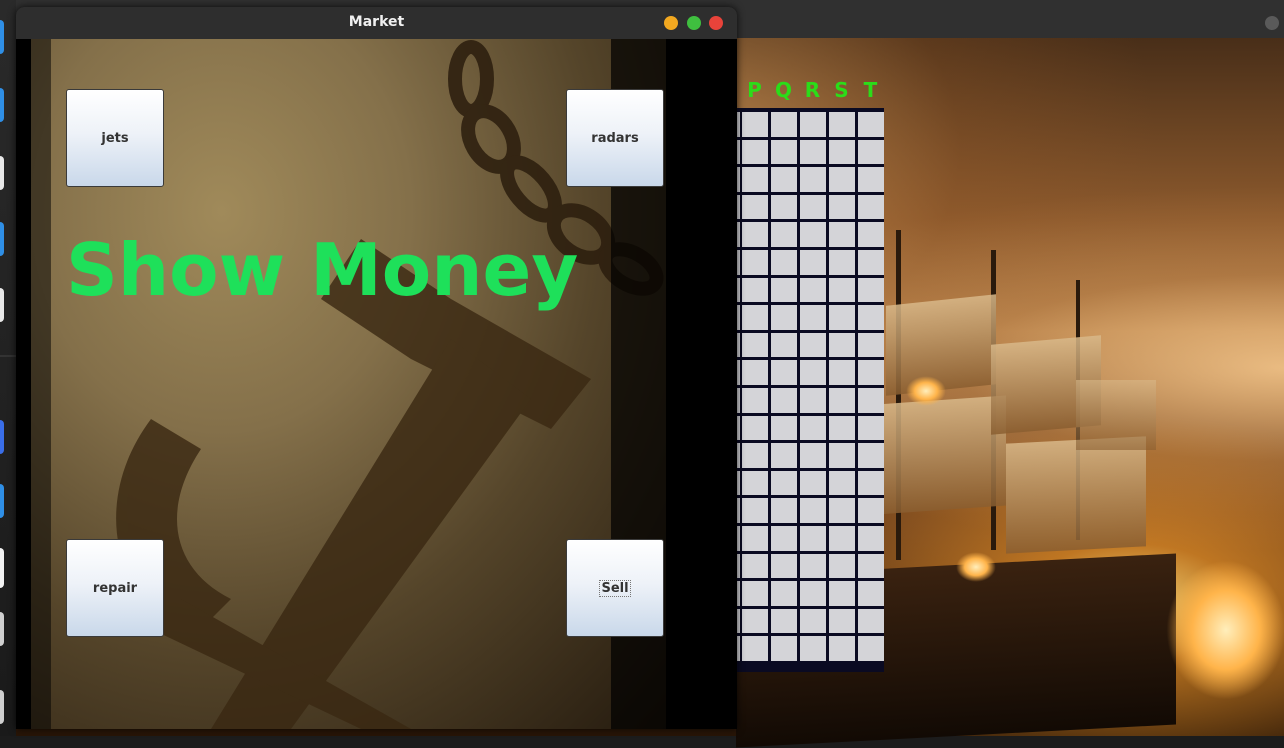 The image size is (1284, 748). Describe the element at coordinates (376, 23) in the screenshot. I see `market-titlebar: Market` at that location.